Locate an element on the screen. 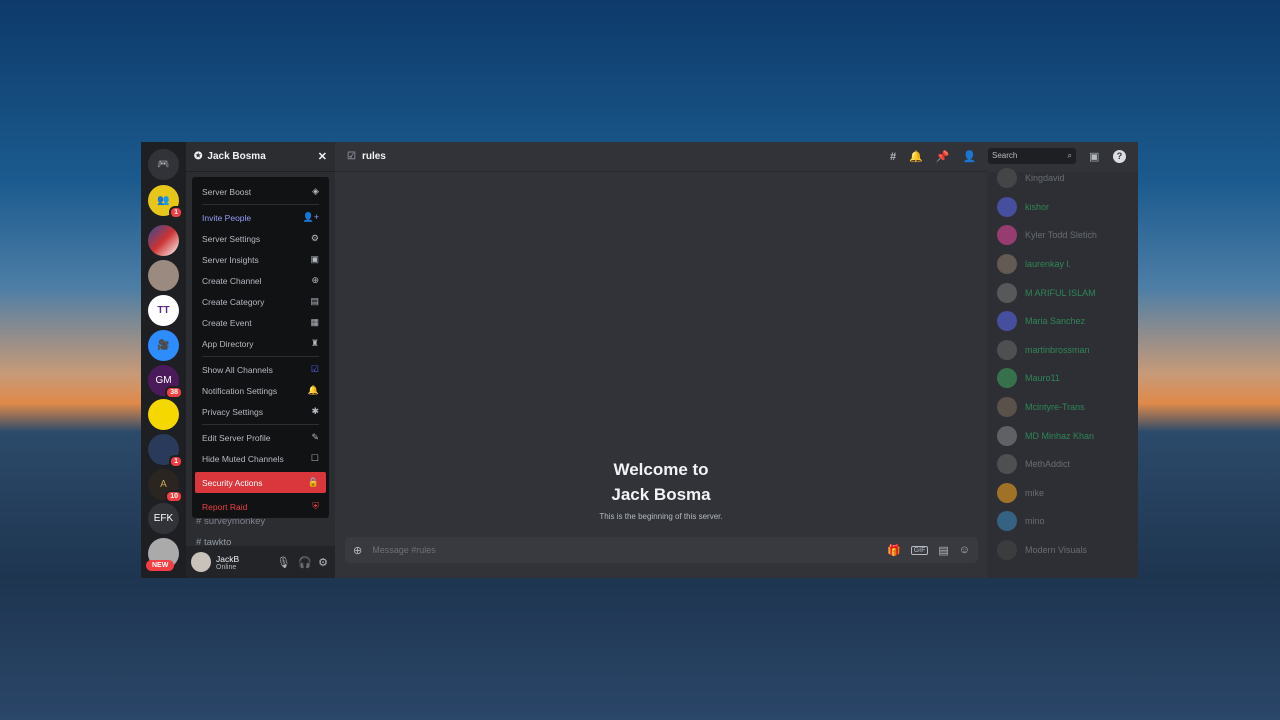  member-name: kishor is located at coordinates (1037, 206).